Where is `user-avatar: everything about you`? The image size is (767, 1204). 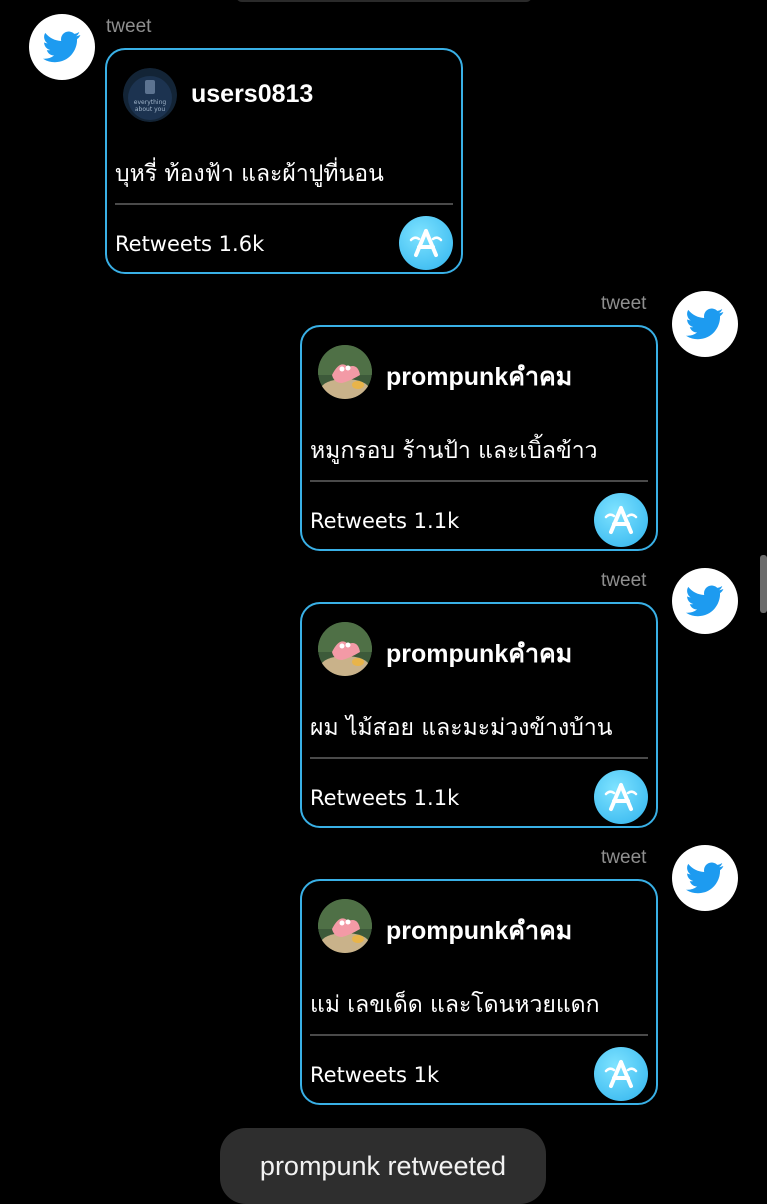 user-avatar: everything about you is located at coordinates (150, 95).